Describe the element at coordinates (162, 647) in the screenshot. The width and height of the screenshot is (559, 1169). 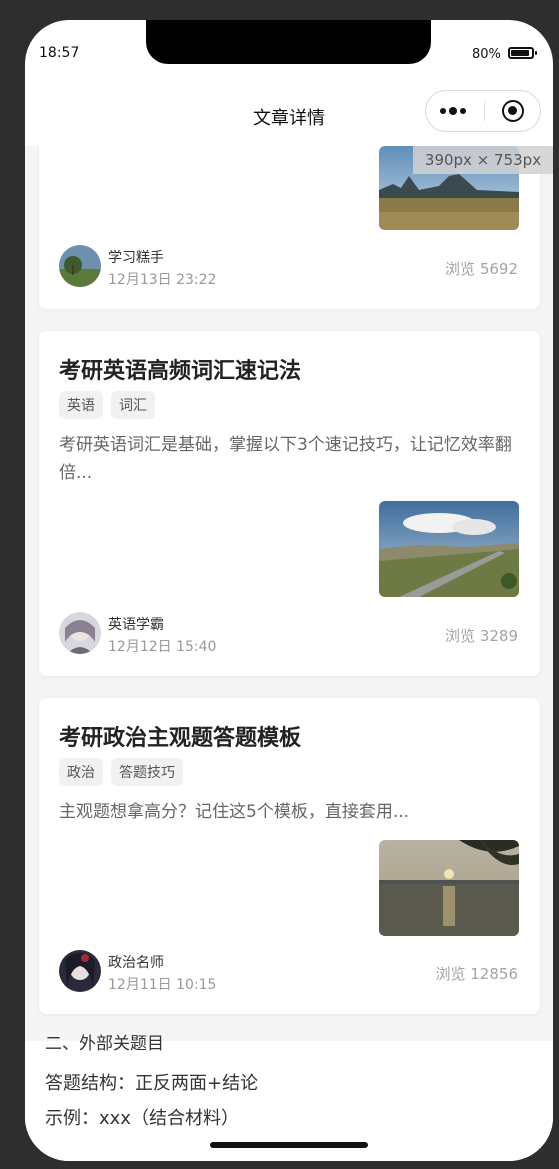
I see `publish-date: 12月12日 15:40` at that location.